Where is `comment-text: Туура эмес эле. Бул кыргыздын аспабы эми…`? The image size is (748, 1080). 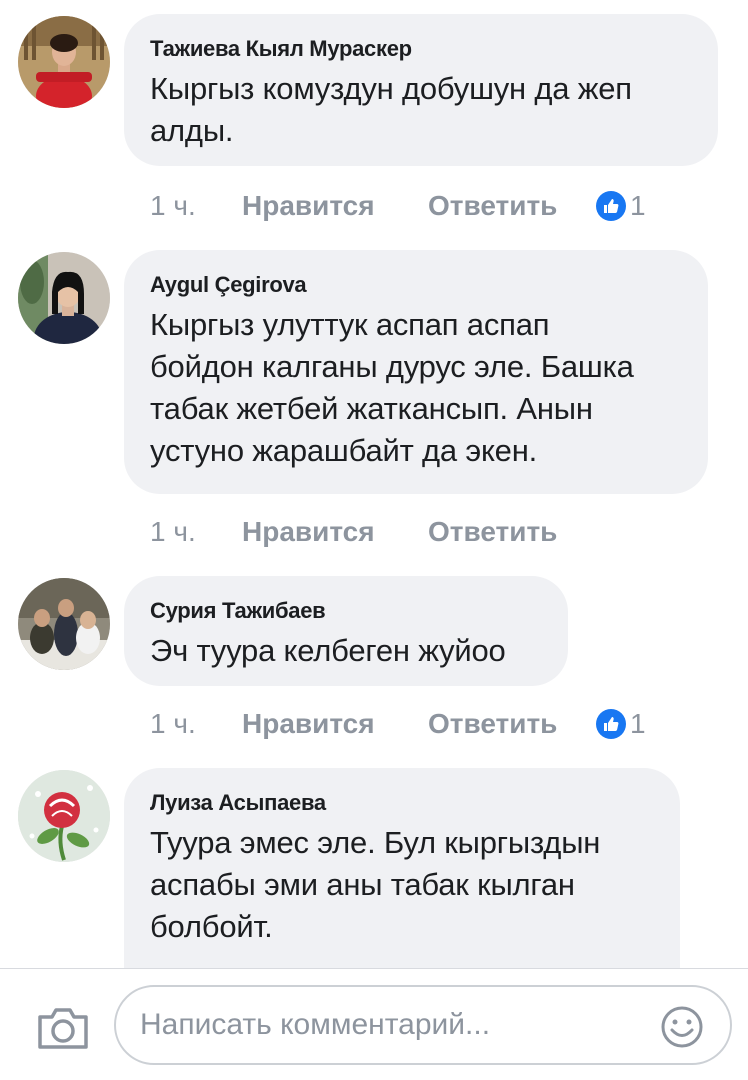 comment-text: Туура эмес эле. Бул кыргыздын аспабы эми… is located at coordinates (402, 885).